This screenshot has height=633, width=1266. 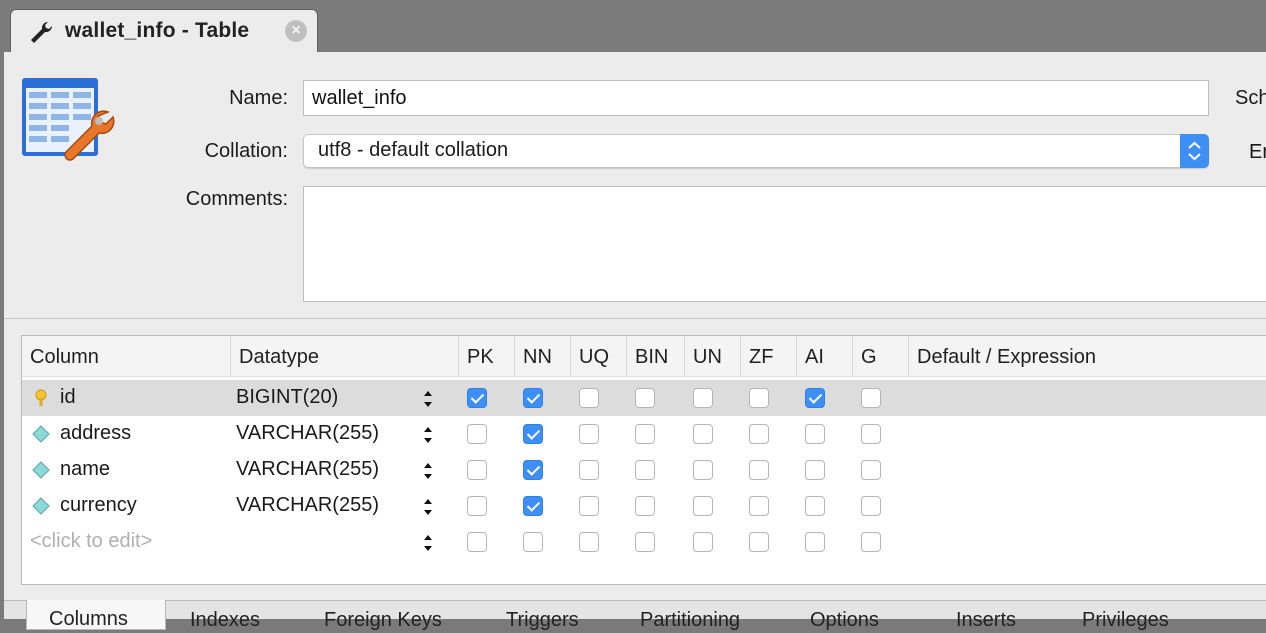 I want to click on tab-triggers: Triggers, so click(x=542, y=617).